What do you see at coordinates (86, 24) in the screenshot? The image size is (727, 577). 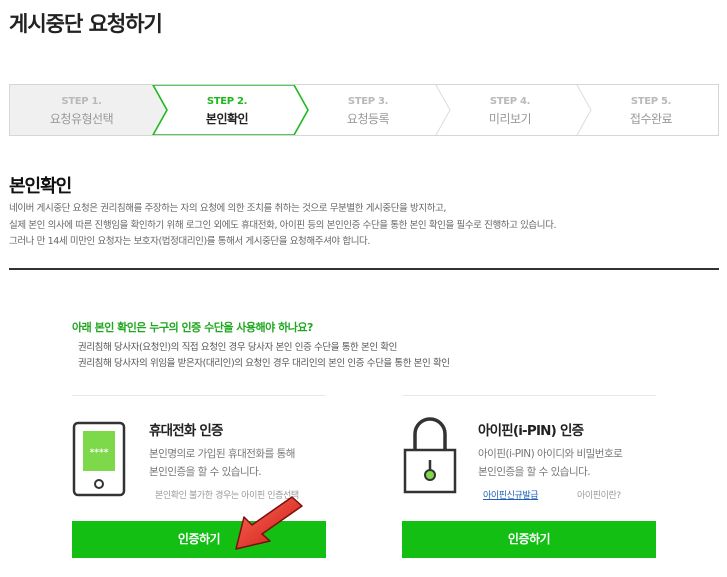 I see `page-title: 게시중단 요청하기` at bounding box center [86, 24].